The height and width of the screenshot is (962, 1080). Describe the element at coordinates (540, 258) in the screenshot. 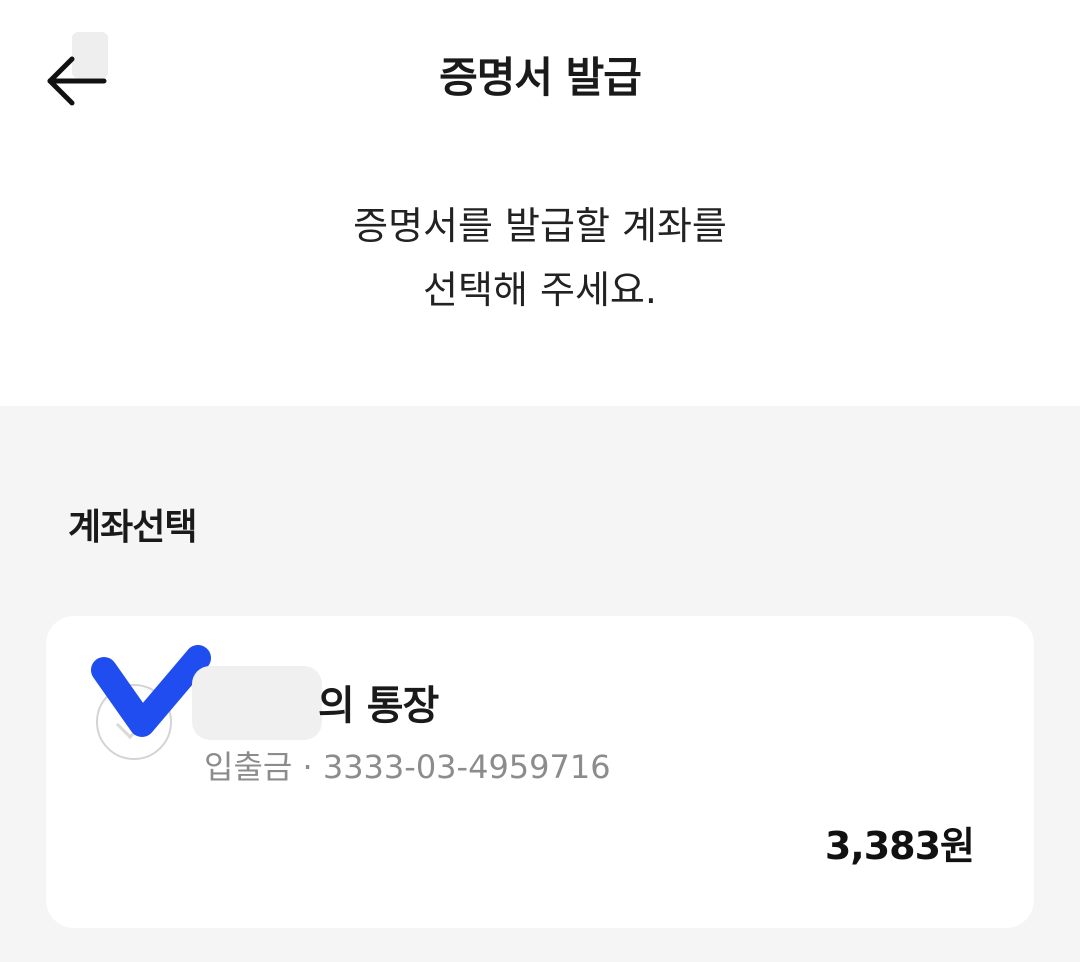

I see `instruction-text: 증명서를 발급할 계좌를 선택해 주세요.` at that location.